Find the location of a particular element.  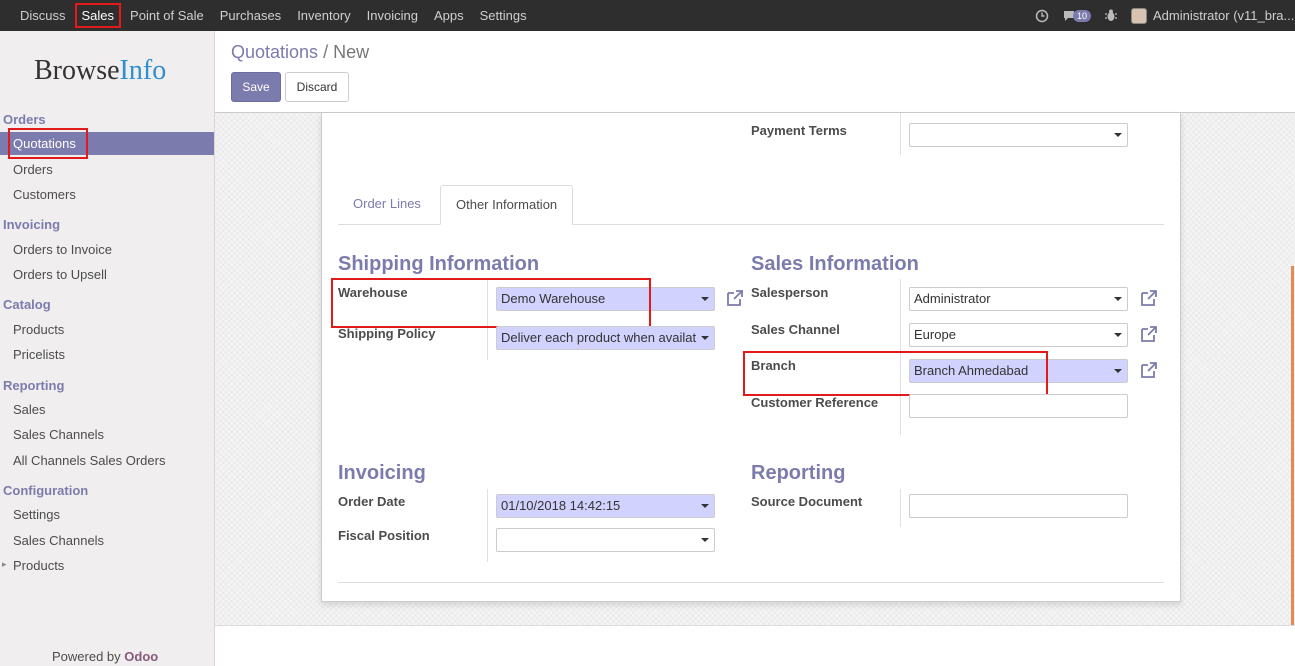

sidebar-item-customers: Customers is located at coordinates (44, 194).